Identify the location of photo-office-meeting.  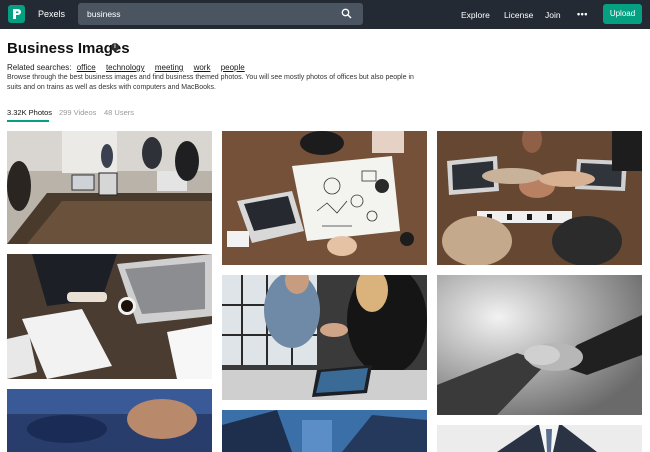
(109, 187).